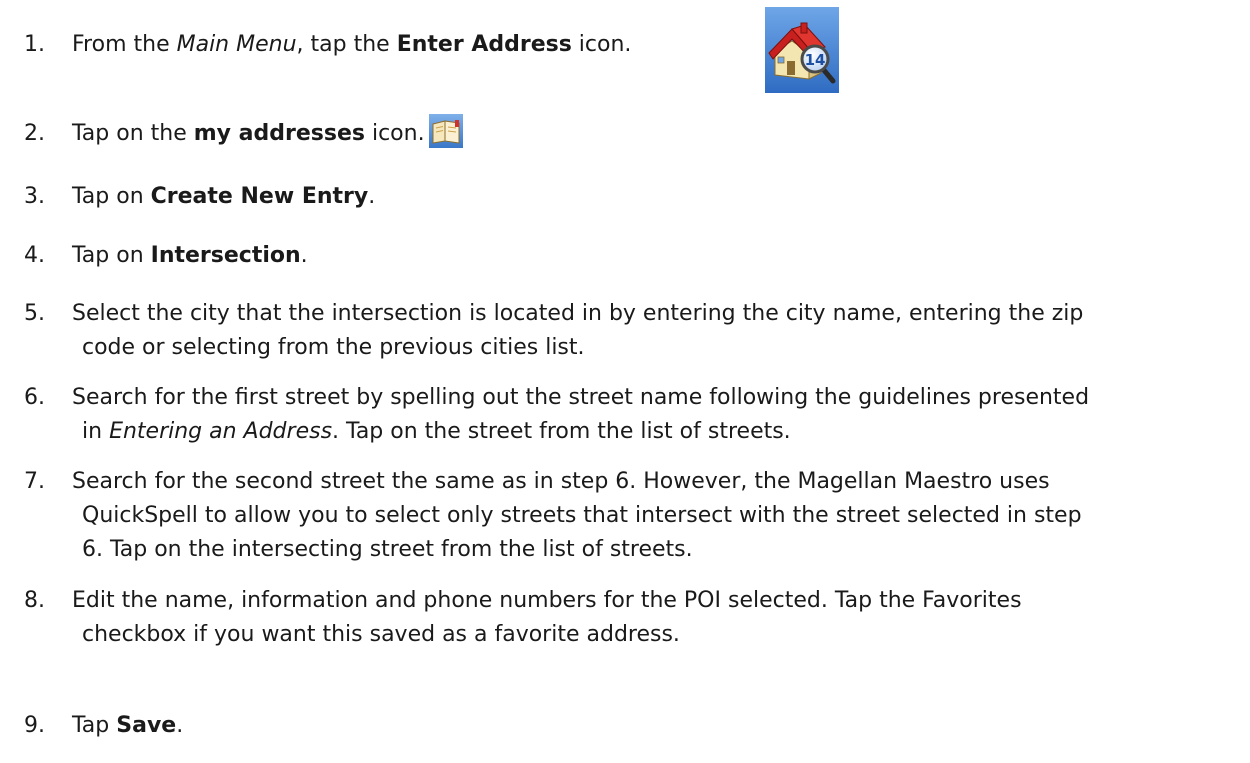 The image size is (1250, 763). Describe the element at coordinates (221, 431) in the screenshot. I see `entering-an-address-reference: Entering an Address` at that location.